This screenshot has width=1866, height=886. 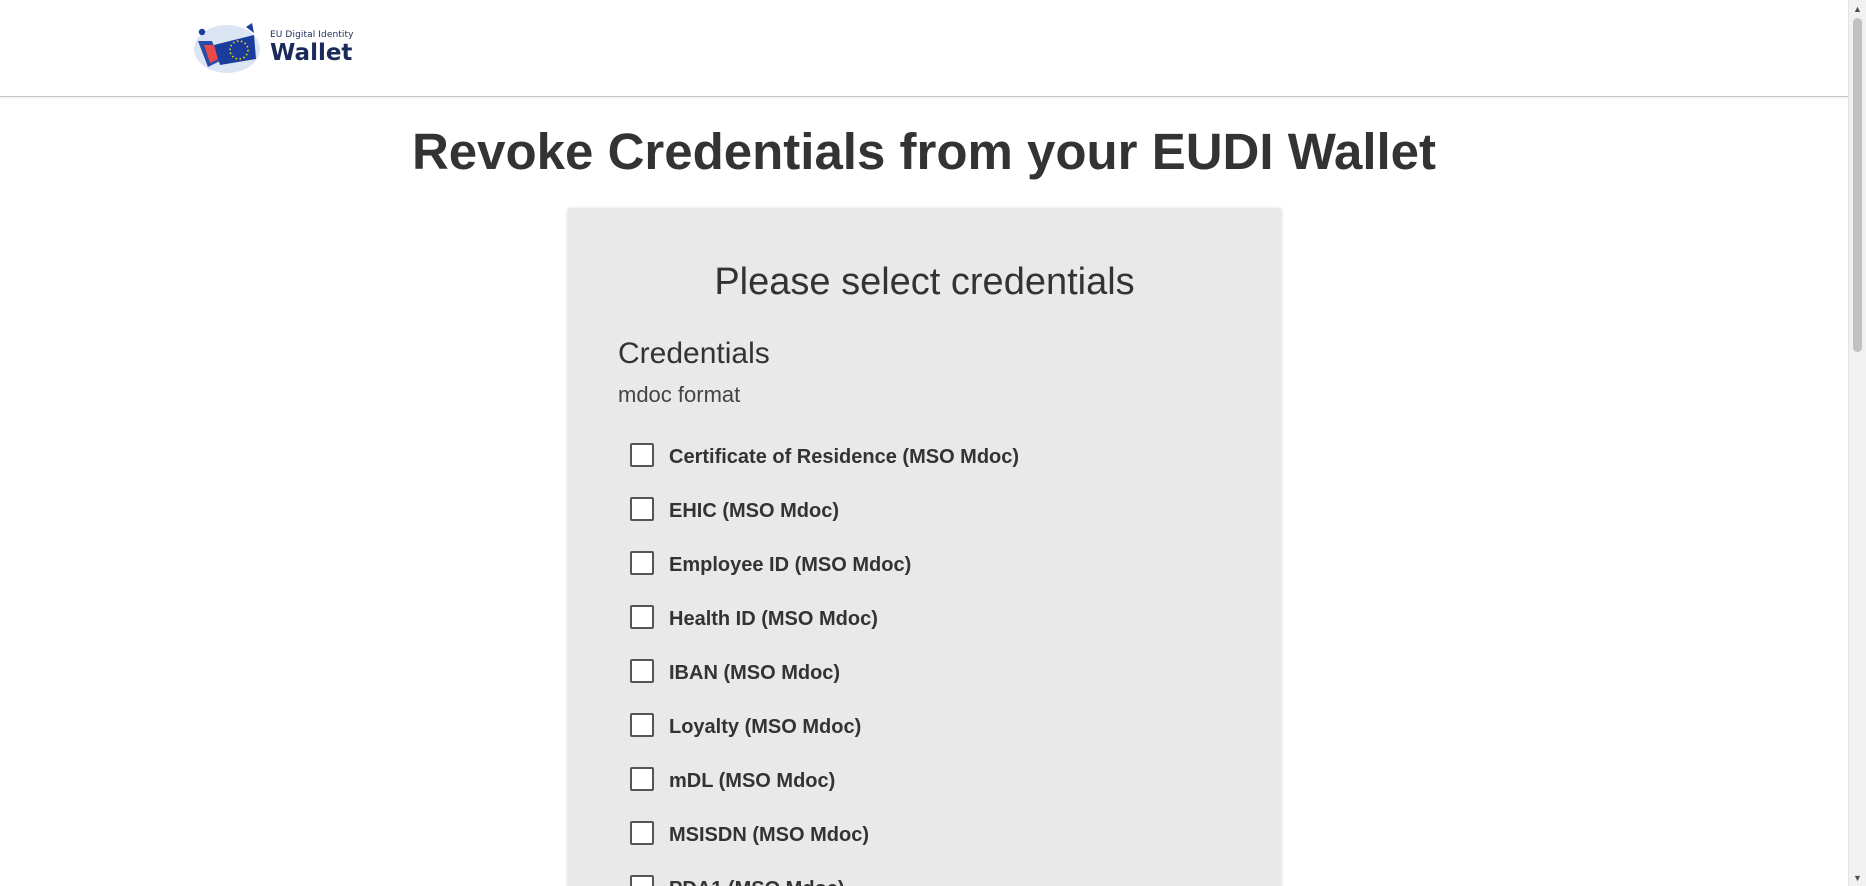 What do you see at coordinates (769, 835) in the screenshot?
I see `credential-option-label: MSISDN (MSO Mdoc)` at bounding box center [769, 835].